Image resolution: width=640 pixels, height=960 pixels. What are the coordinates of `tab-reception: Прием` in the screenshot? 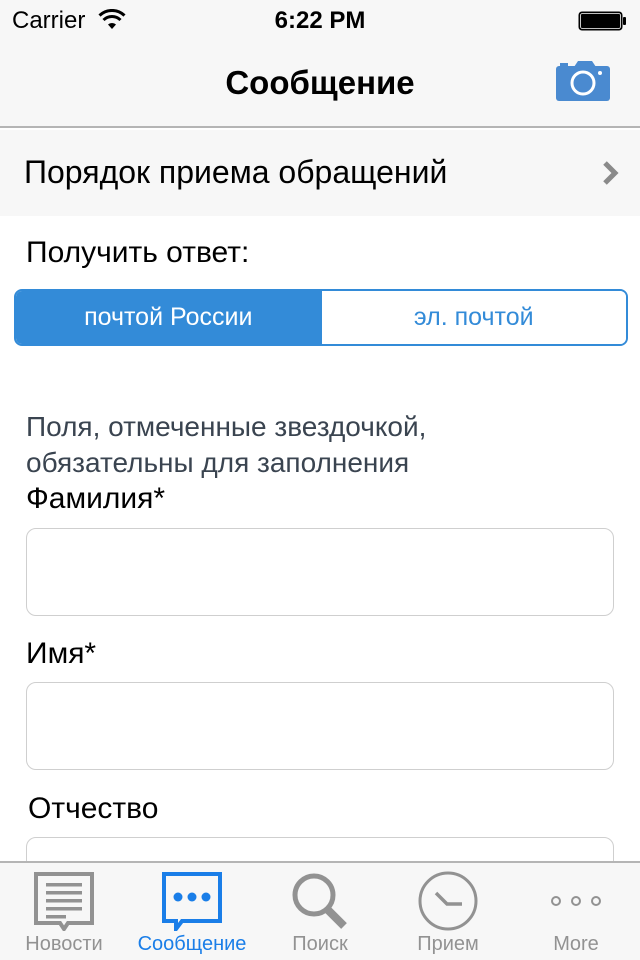 It's located at (448, 911).